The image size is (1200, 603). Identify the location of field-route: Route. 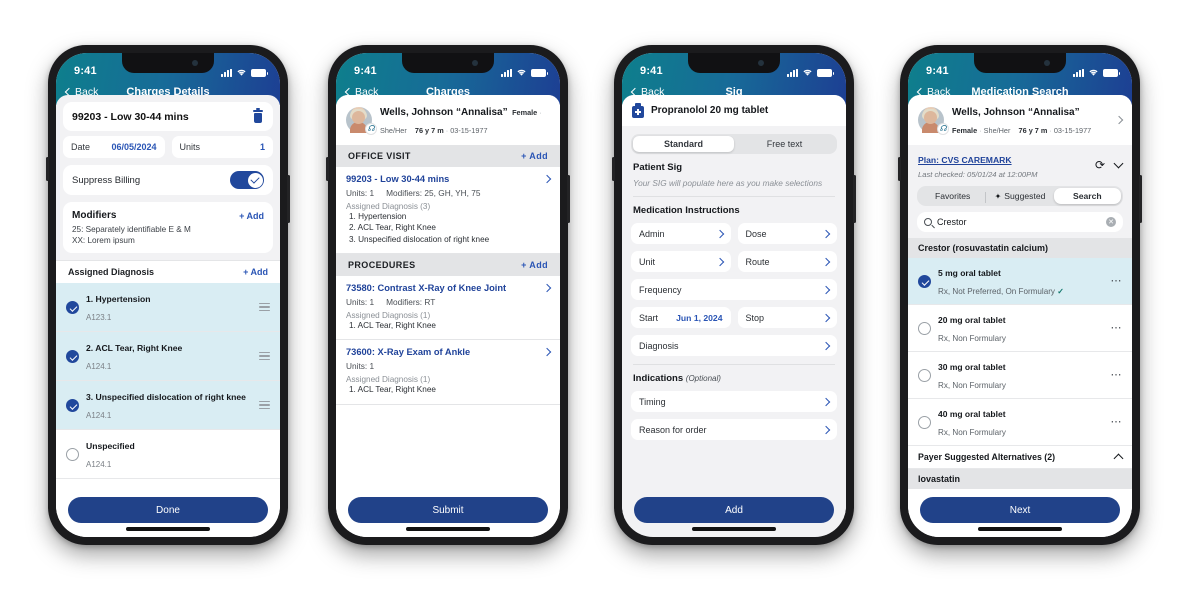
(787, 261).